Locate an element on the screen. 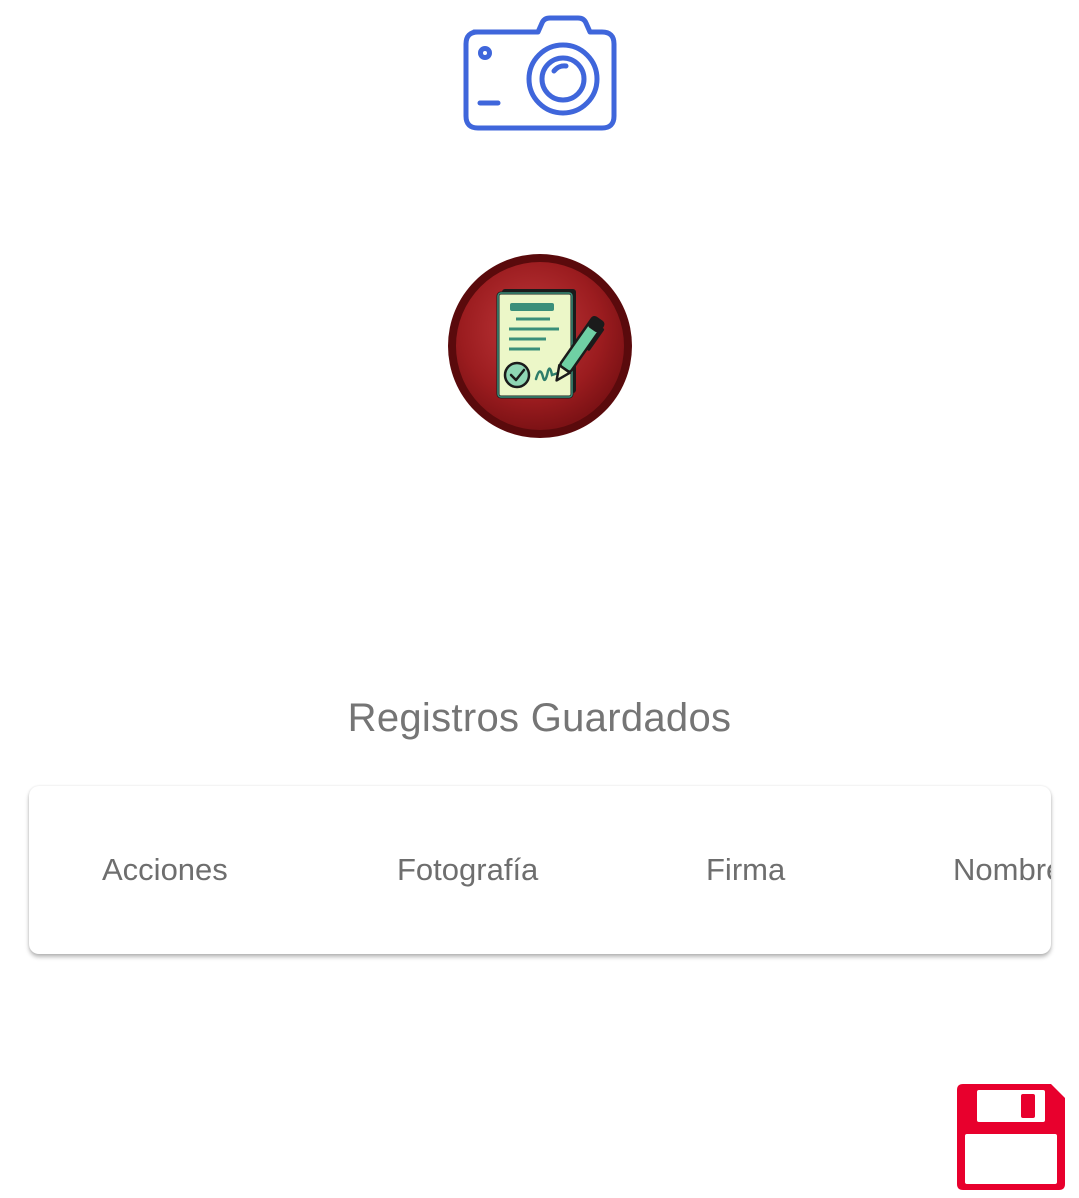 The width and height of the screenshot is (1079, 1198). column-header-firma: Firma is located at coordinates (745, 870).